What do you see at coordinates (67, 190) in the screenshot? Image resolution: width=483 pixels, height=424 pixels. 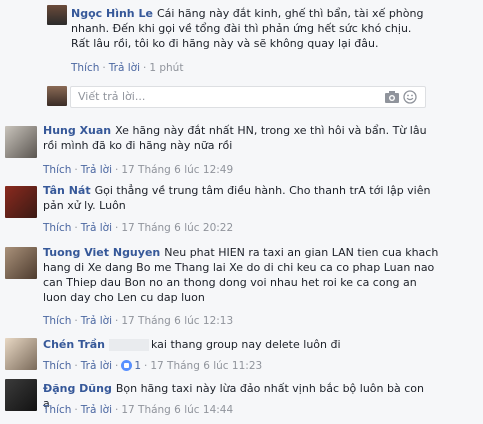 I see `comment-author: Tân Nát` at bounding box center [67, 190].